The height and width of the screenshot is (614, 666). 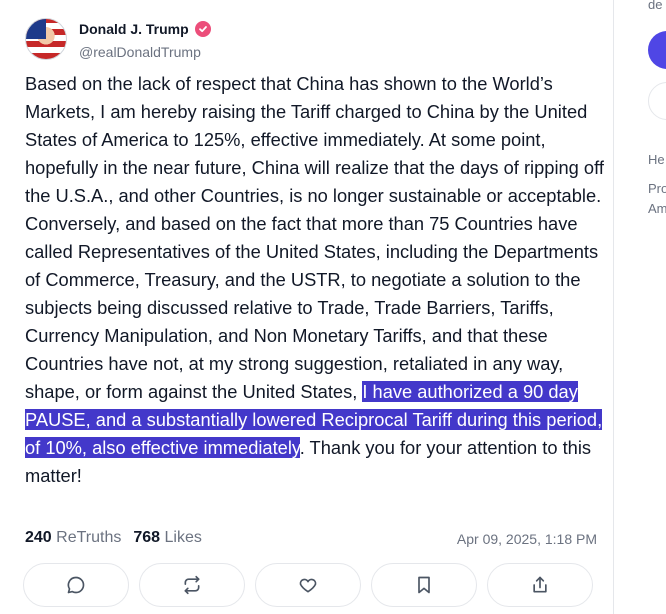 What do you see at coordinates (657, 50) in the screenshot?
I see `sidebar-primary-button` at bounding box center [657, 50].